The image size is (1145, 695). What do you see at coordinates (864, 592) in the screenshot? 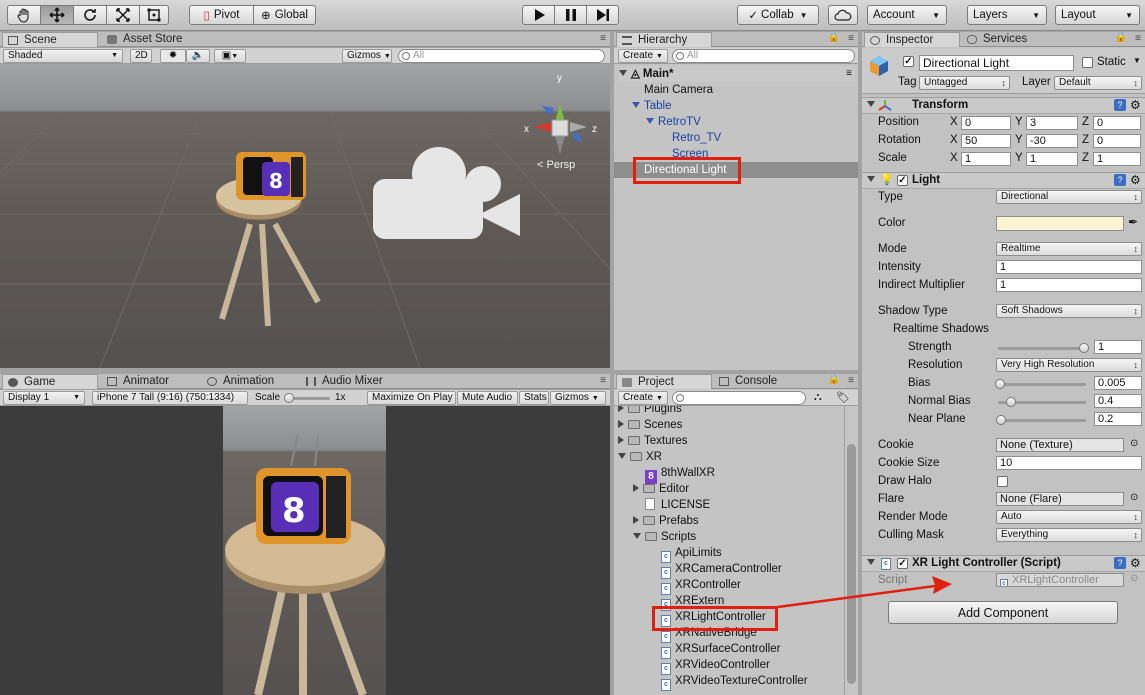
I see `annotation-arrow` at bounding box center [864, 592].